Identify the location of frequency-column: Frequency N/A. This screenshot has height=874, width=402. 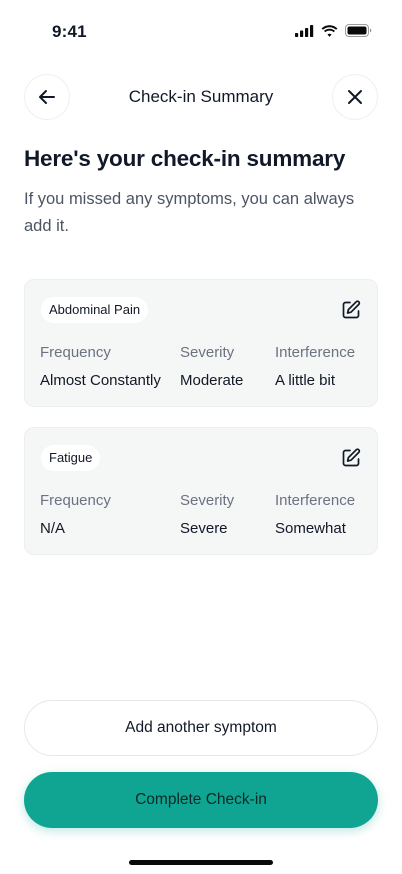
(75, 515).